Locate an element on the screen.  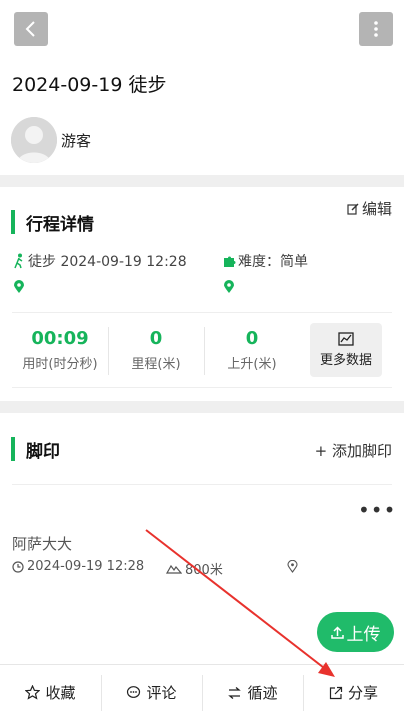
back-button is located at coordinates (31, 29).